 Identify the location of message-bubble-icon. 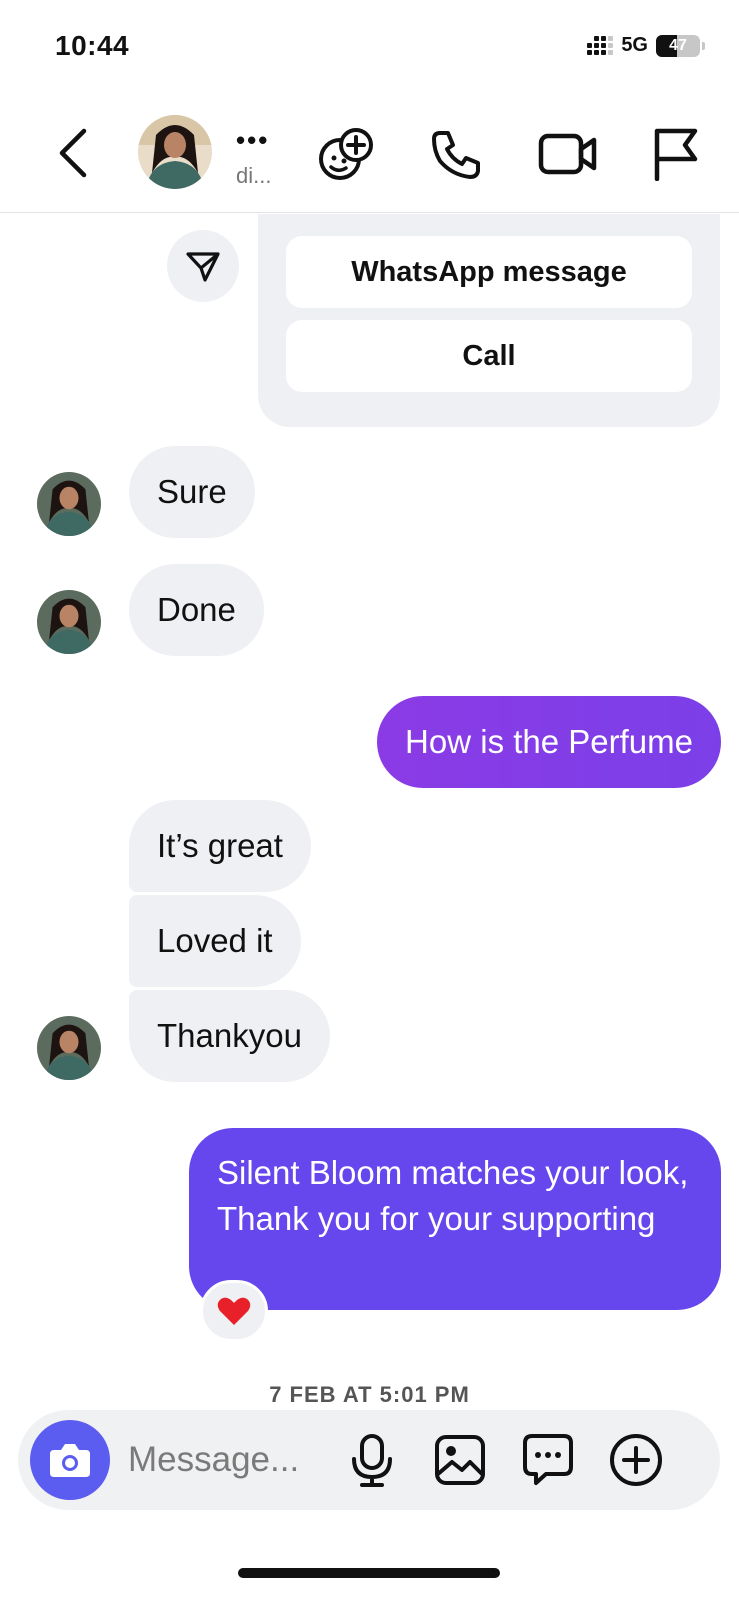
(548, 1459).